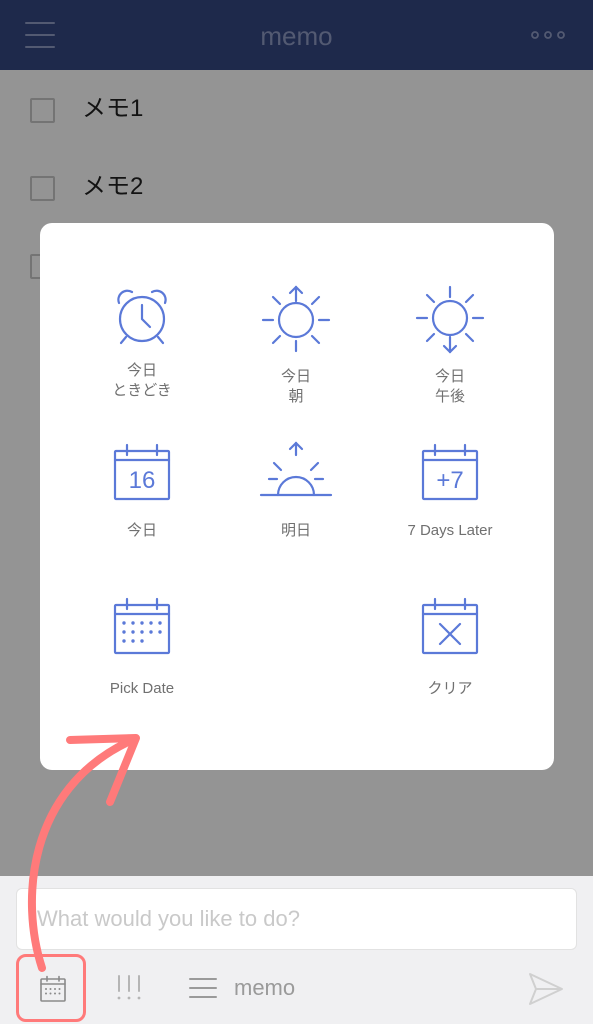 The image size is (593, 1024). What do you see at coordinates (450, 688) in the screenshot?
I see `option-label: クリア` at bounding box center [450, 688].